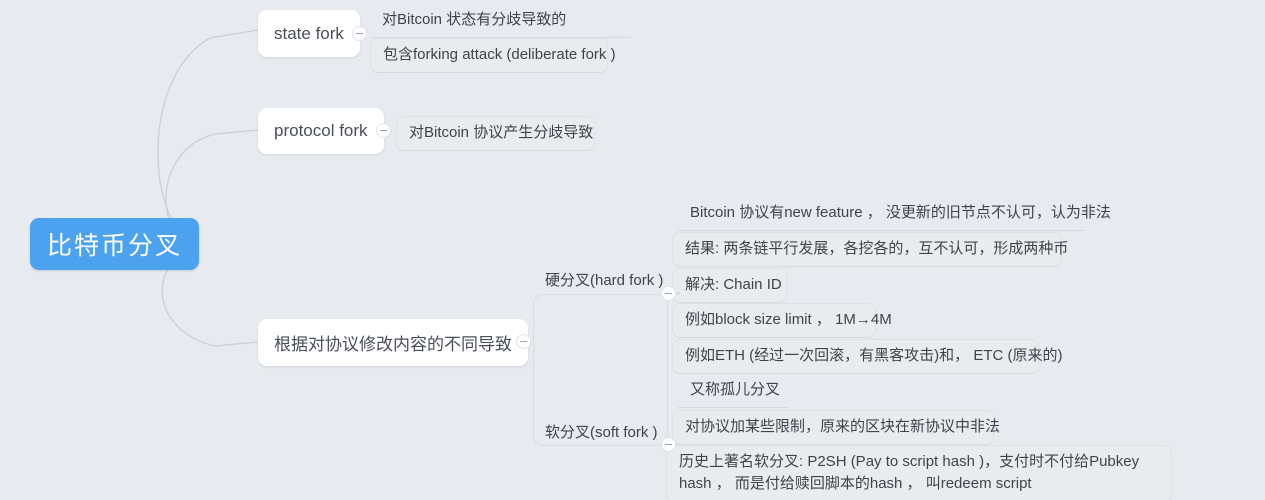  I want to click on branch-node-protocol-fork: protocol fork, so click(321, 131).